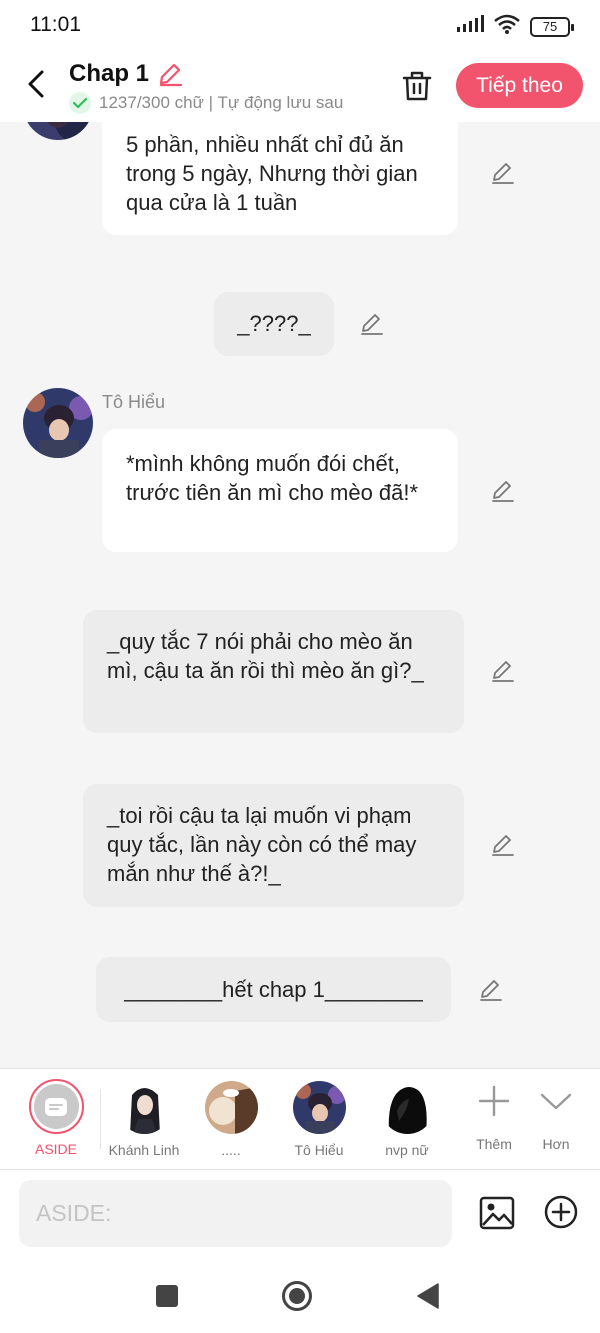 The width and height of the screenshot is (600, 1333). I want to click on aside-icon, so click(56, 1106).